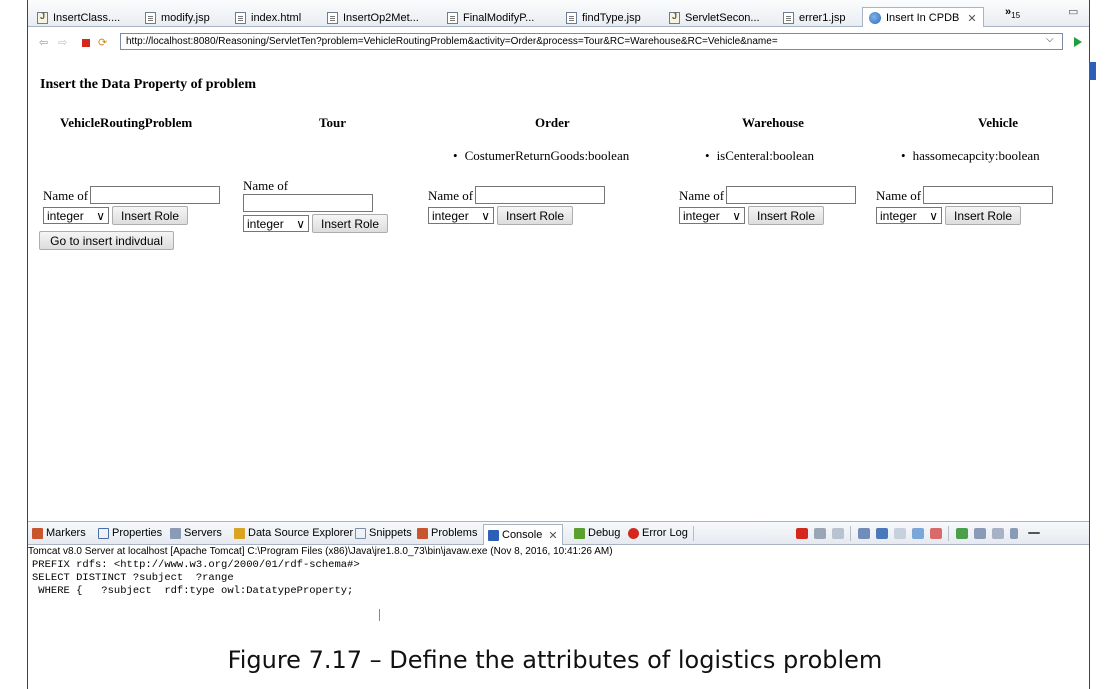 The image size is (1110, 689). What do you see at coordinates (962, 533) in the screenshot?
I see `pin-console-icon` at bounding box center [962, 533].